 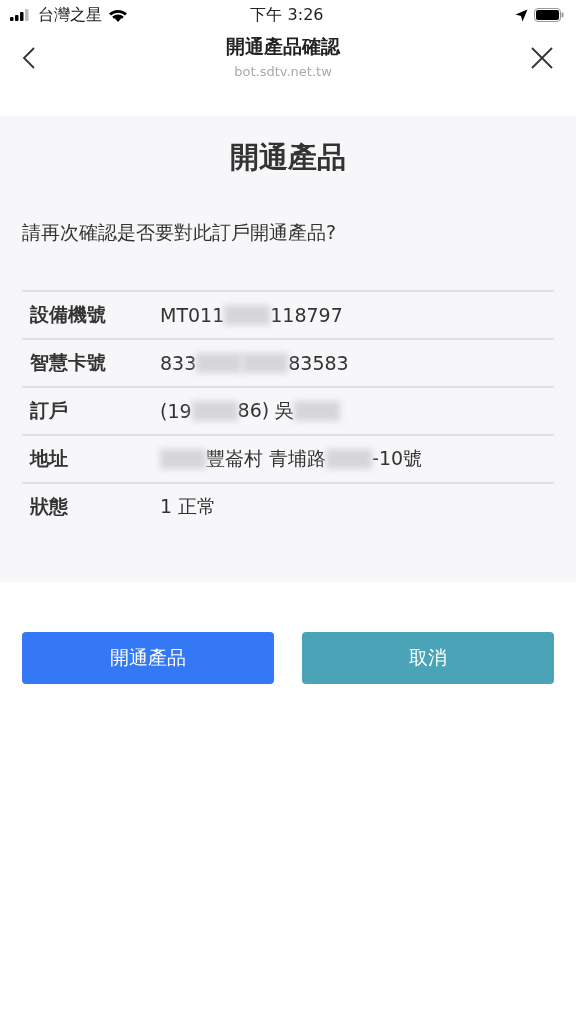 I want to click on field-value: 86) 吳, so click(x=266, y=410).